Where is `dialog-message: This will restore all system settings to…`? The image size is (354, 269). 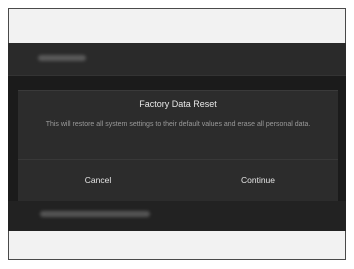
dialog-message: This will restore all system settings to… is located at coordinates (178, 124).